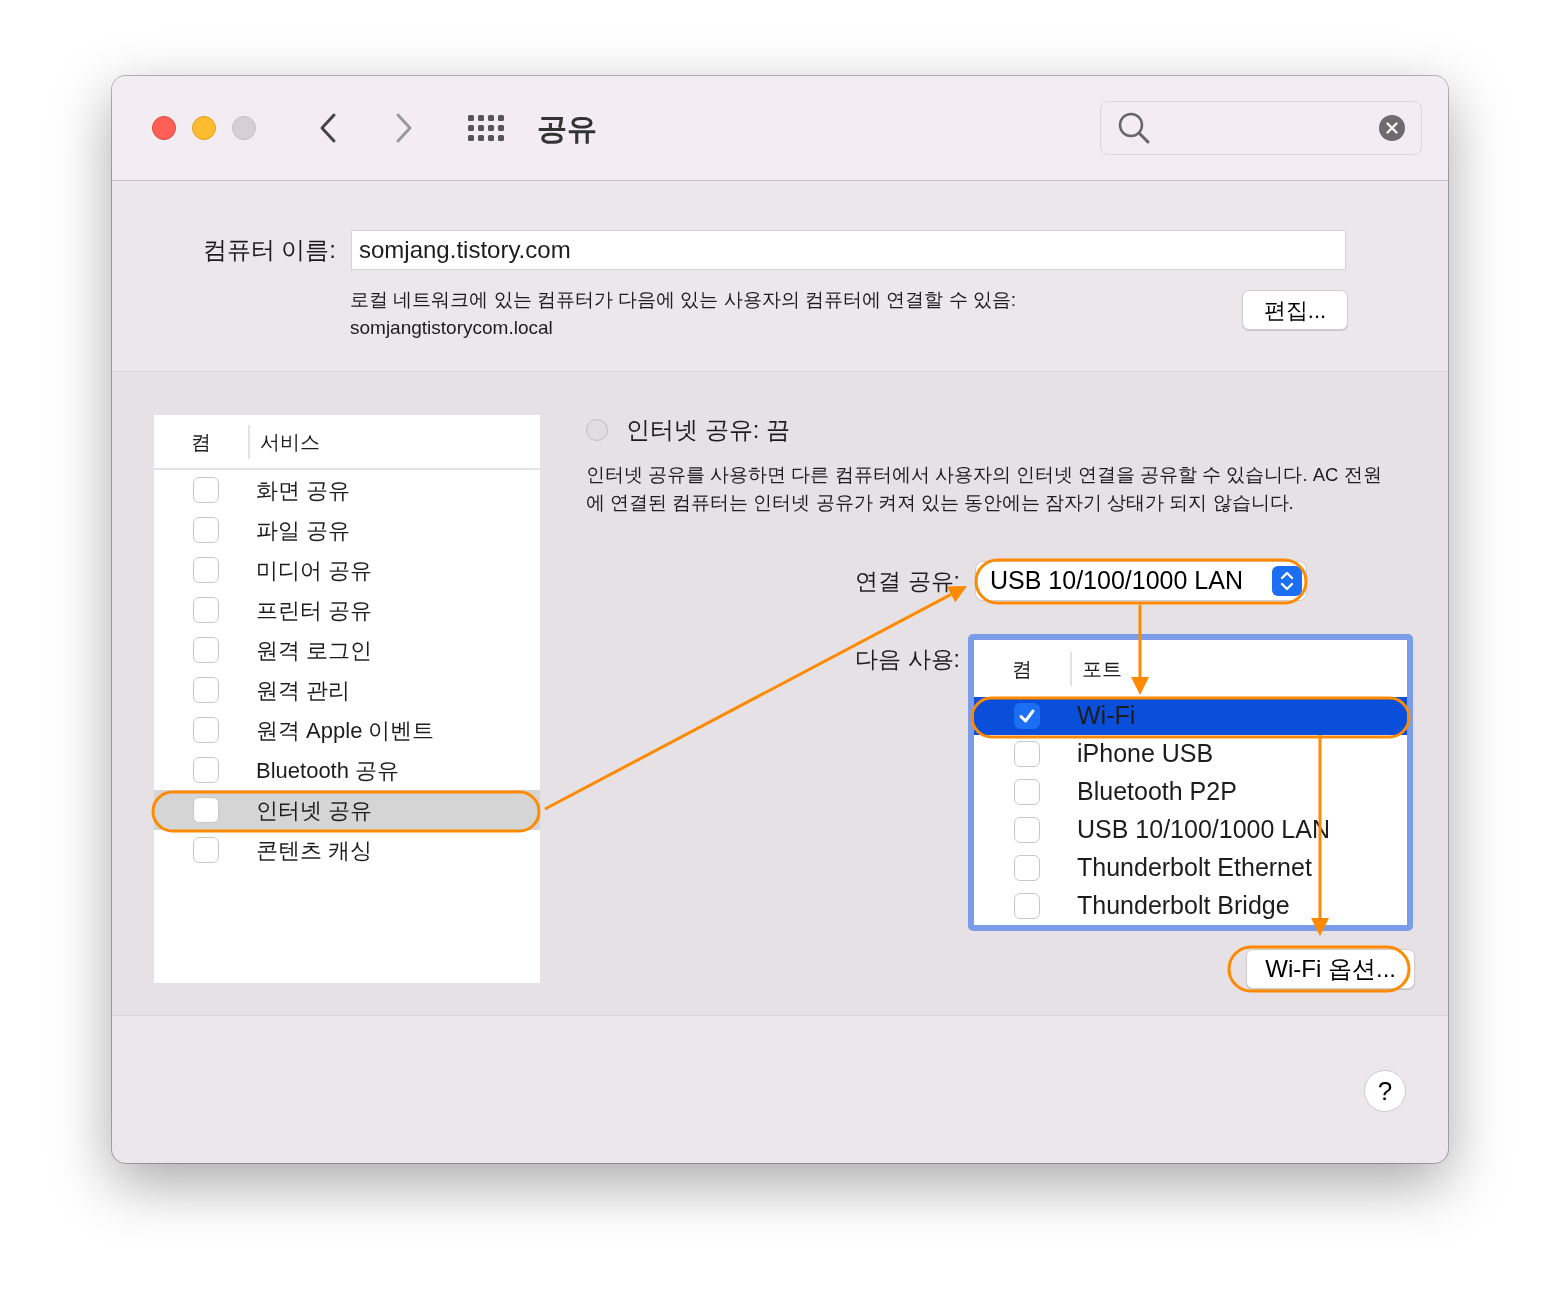 The width and height of the screenshot is (1560, 1312). I want to click on clear-icon, so click(1392, 128).